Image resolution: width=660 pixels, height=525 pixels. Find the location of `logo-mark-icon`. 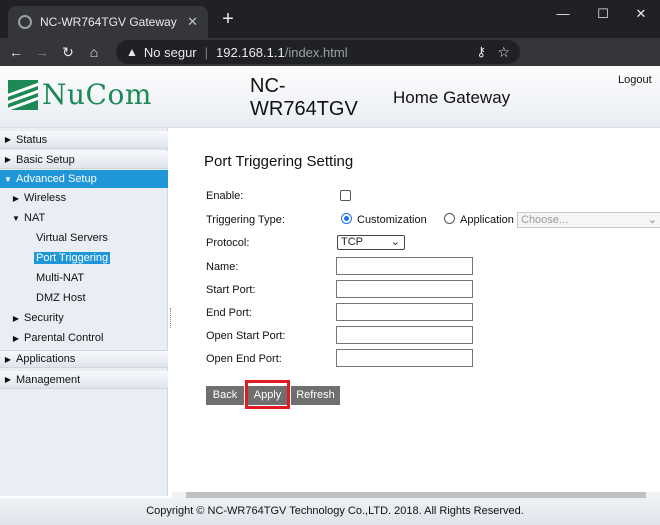

logo-mark-icon is located at coordinates (23, 94).